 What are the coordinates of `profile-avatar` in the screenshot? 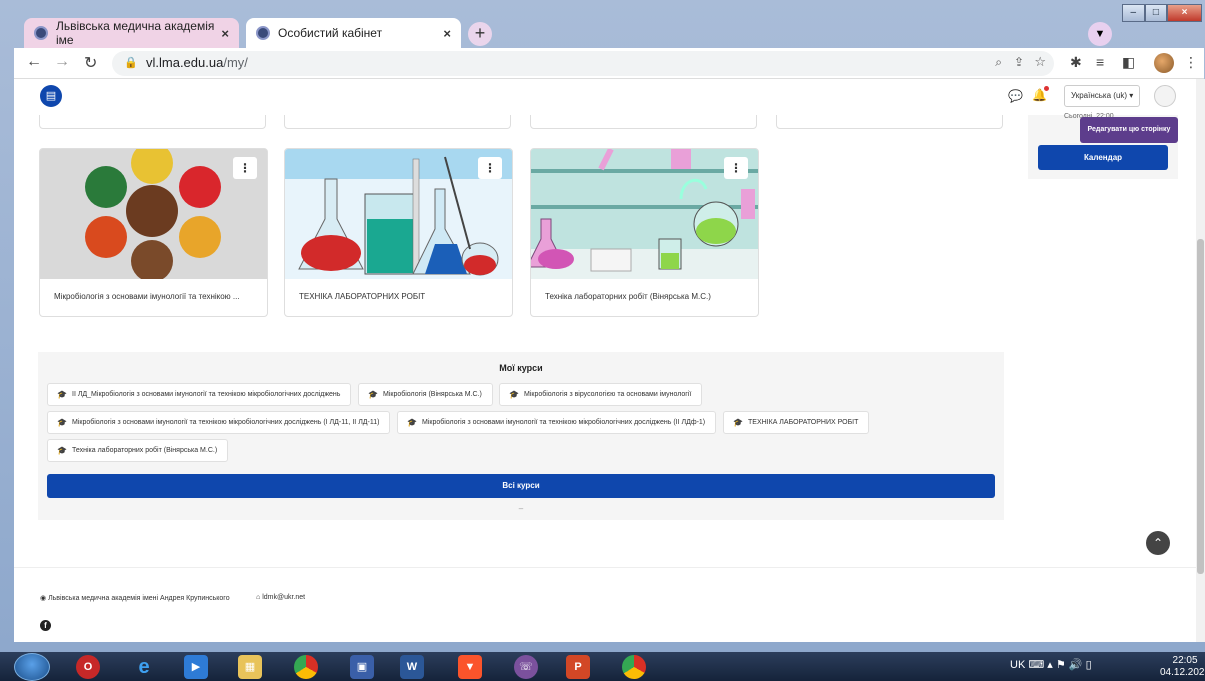 It's located at (1164, 63).